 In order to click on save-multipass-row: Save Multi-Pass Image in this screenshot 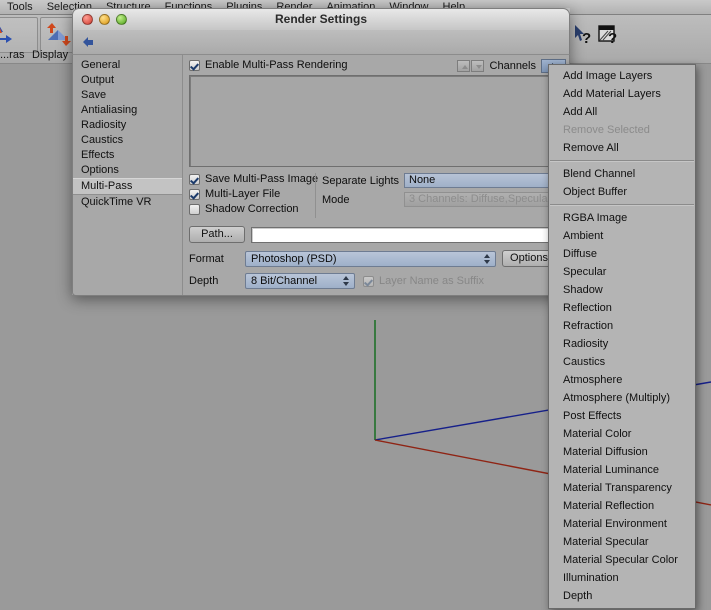, I will do `click(254, 179)`.